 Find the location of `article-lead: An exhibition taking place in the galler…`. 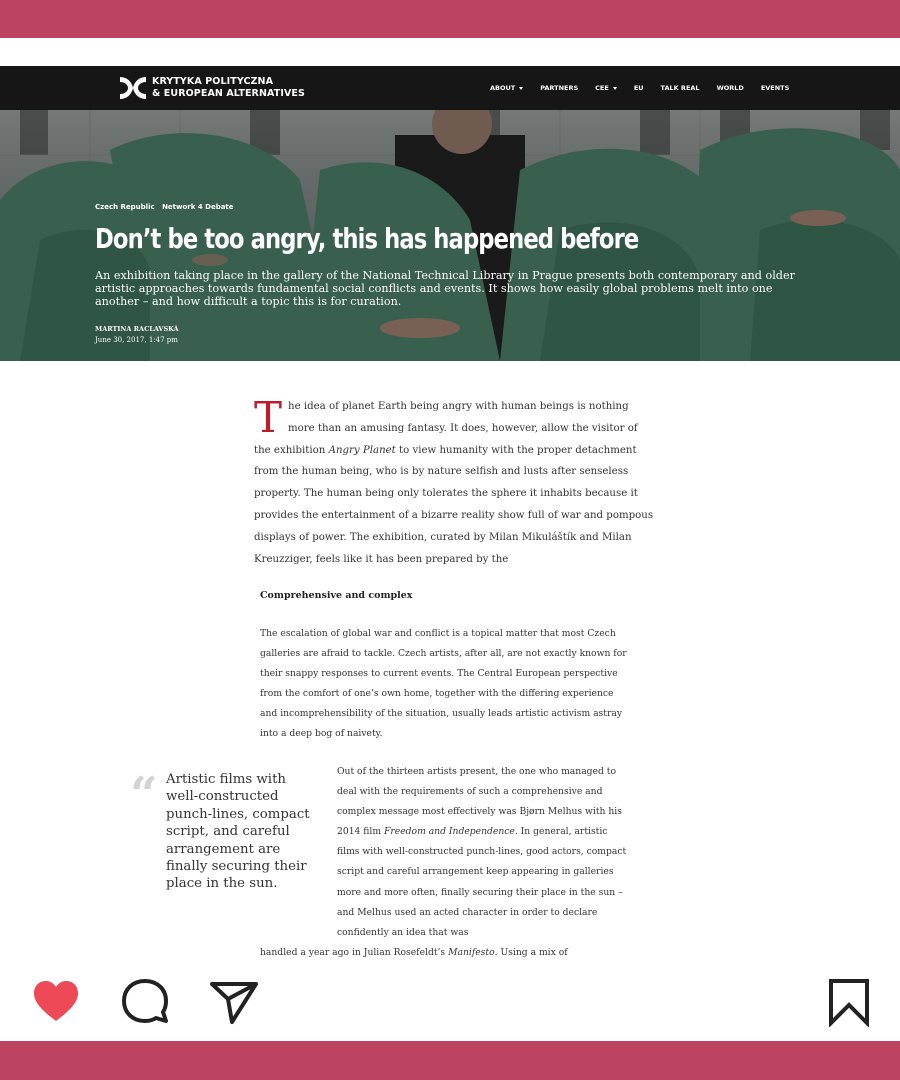

article-lead: An exhibition taking place in the galler… is located at coordinates (445, 288).